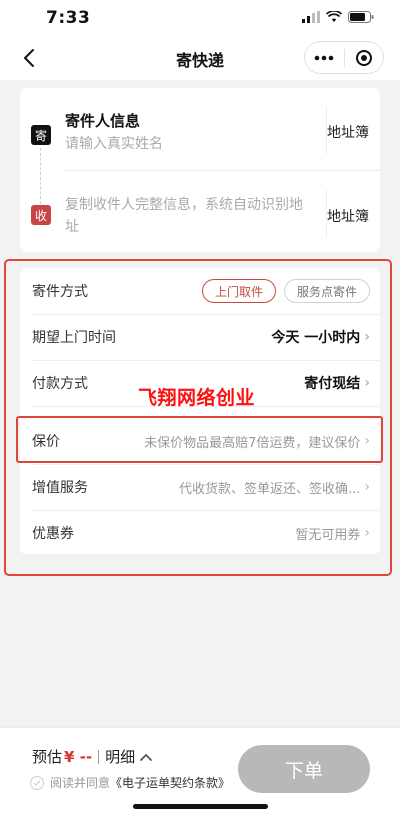 The height and width of the screenshot is (813, 400). I want to click on sender-name-placeholder: 请输入真实姓名, so click(114, 143).